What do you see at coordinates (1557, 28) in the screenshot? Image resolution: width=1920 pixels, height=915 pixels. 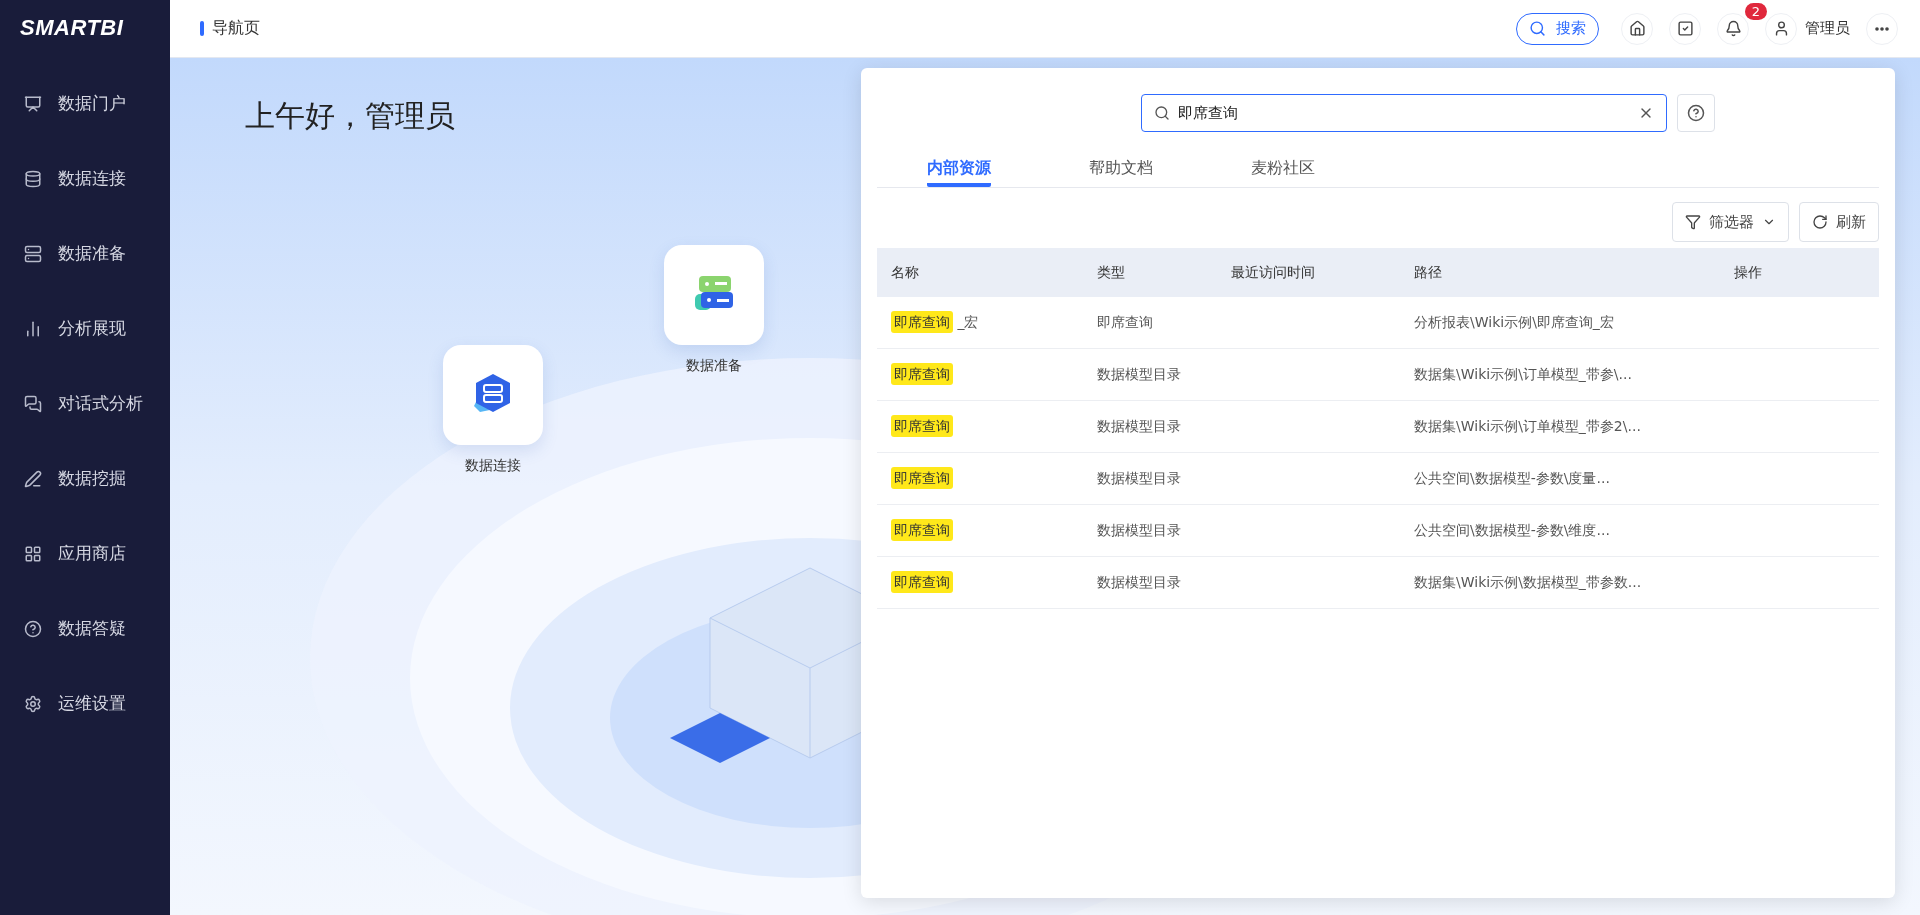 I see `search-button: 搜索` at bounding box center [1557, 28].